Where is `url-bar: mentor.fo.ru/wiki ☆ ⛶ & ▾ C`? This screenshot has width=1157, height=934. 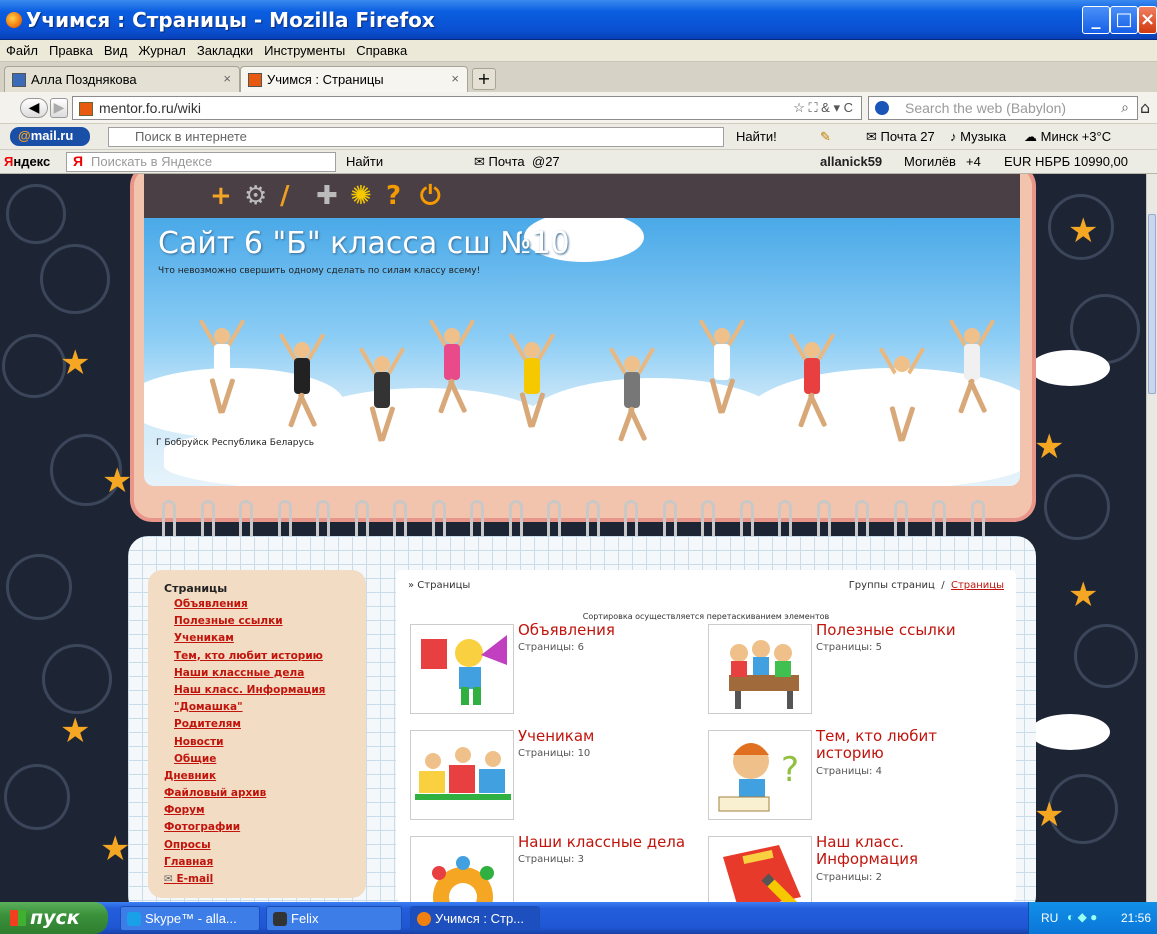 url-bar: mentor.fo.ru/wiki ☆ ⛶ & ▾ C is located at coordinates (467, 108).